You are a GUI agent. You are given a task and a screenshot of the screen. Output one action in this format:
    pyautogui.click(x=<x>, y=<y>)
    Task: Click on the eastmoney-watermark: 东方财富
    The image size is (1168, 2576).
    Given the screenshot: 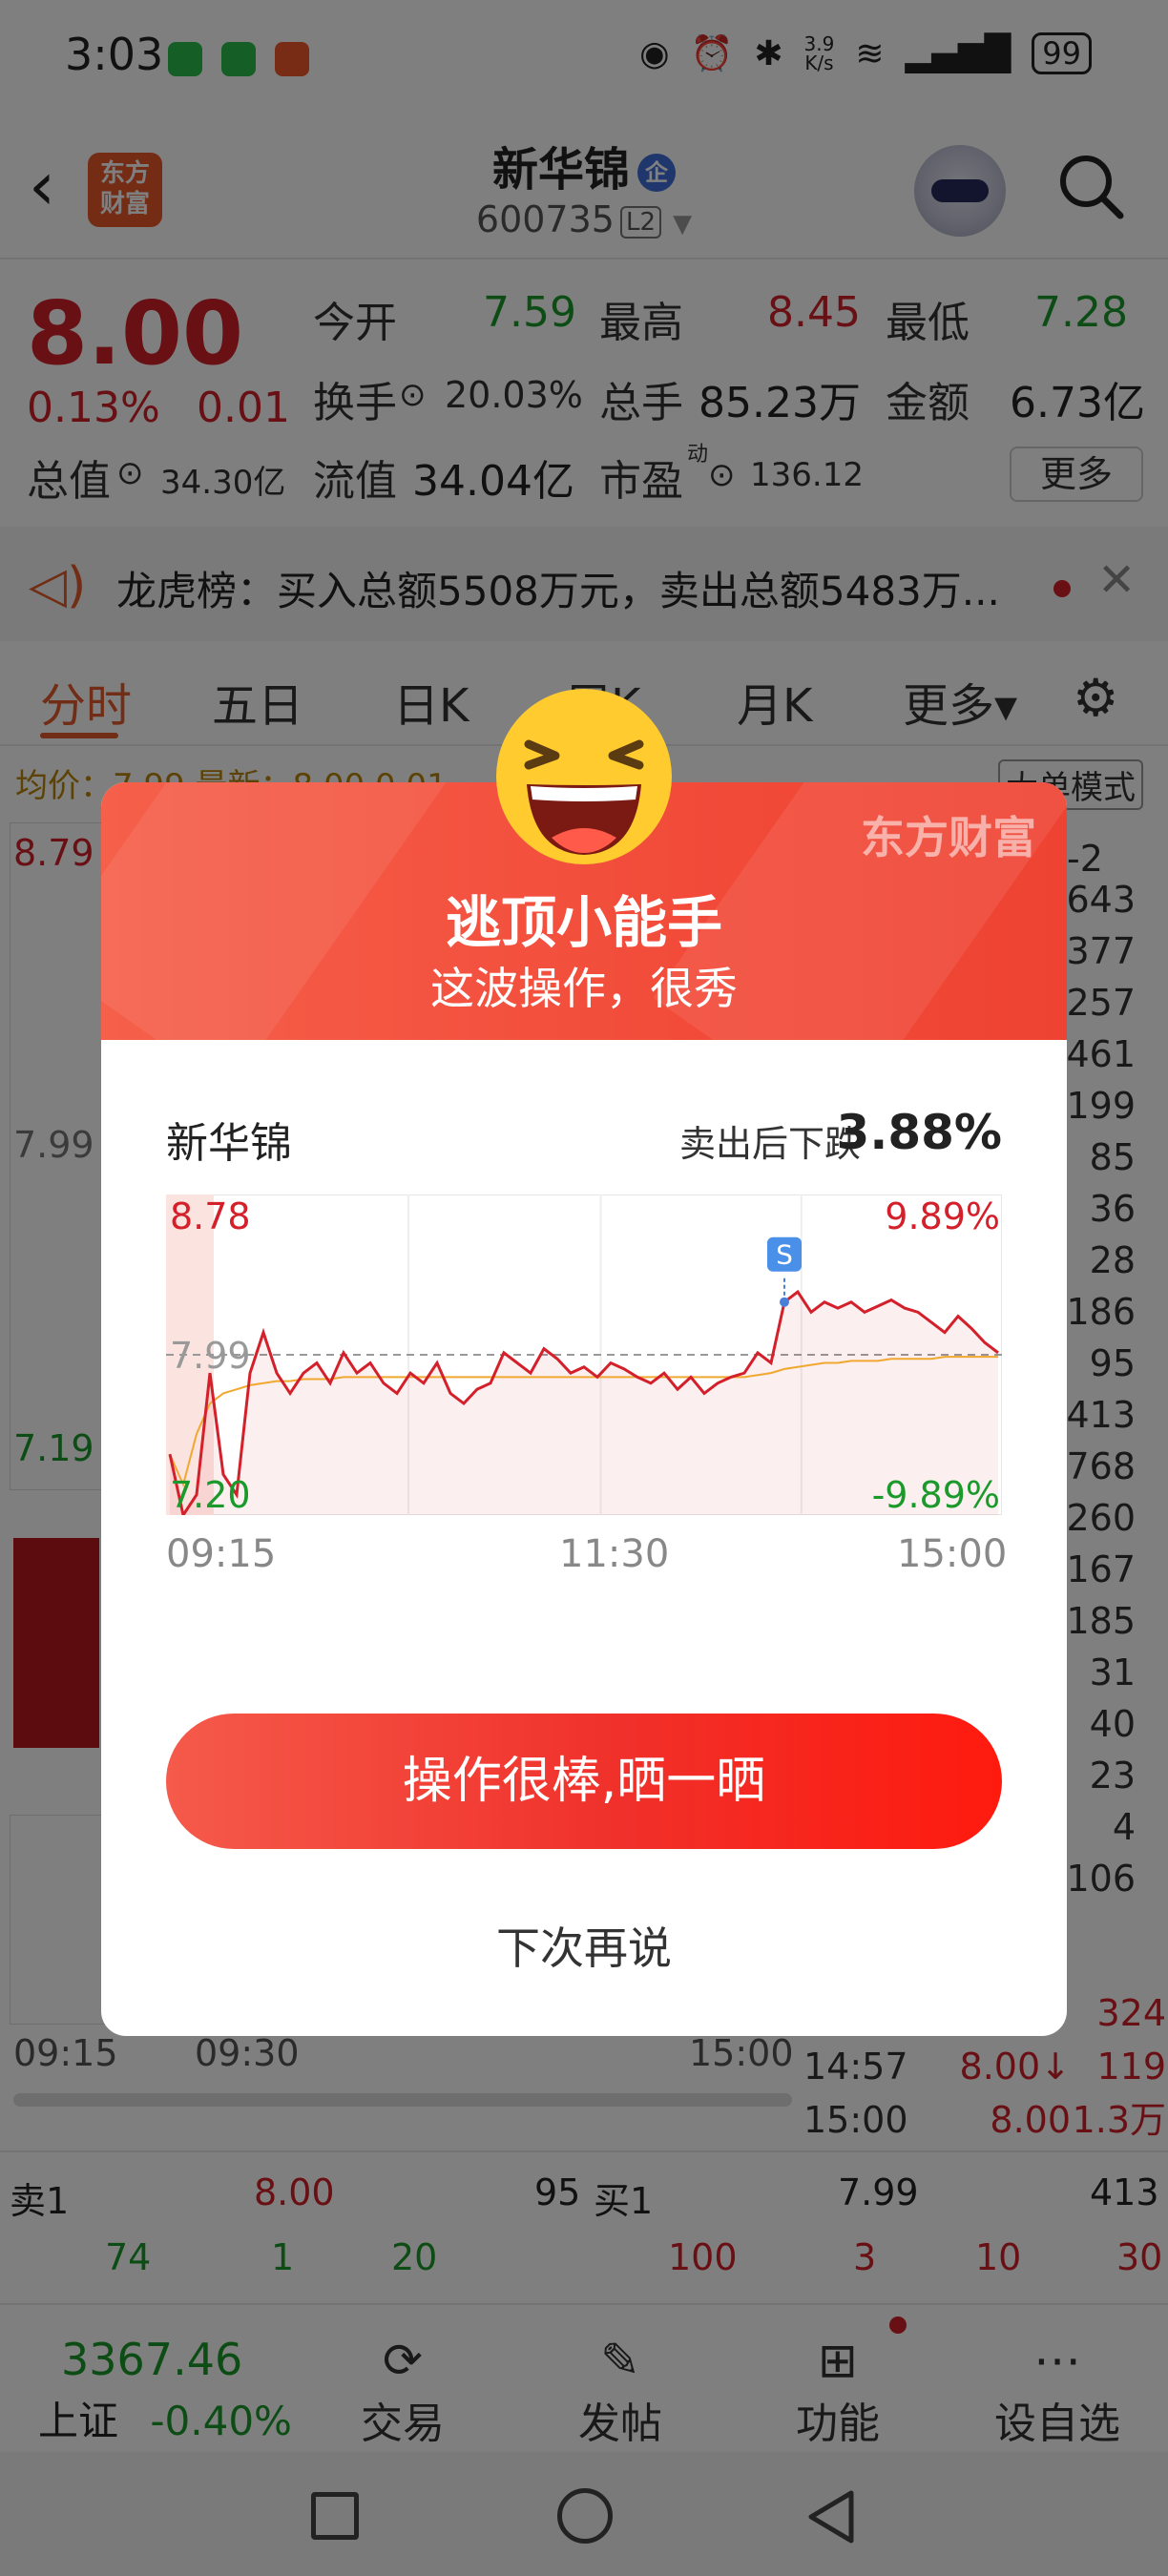 What is the action you would take?
    pyautogui.click(x=949, y=837)
    